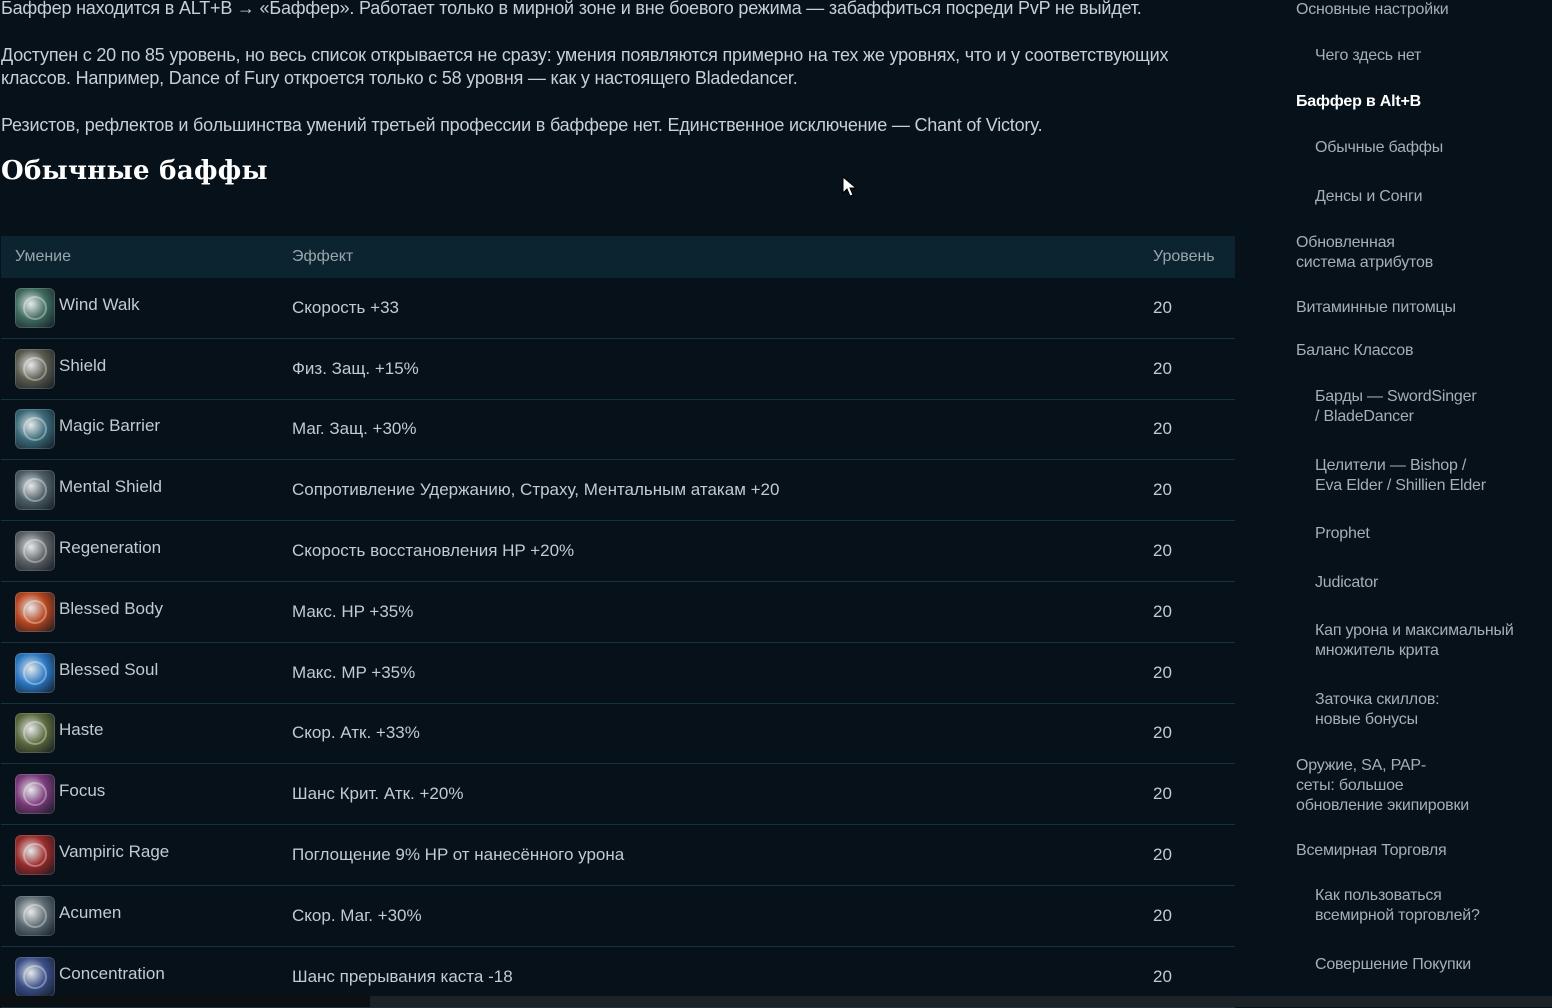 The image size is (1552, 1008). I want to click on skill-name: Focus, so click(82, 791).